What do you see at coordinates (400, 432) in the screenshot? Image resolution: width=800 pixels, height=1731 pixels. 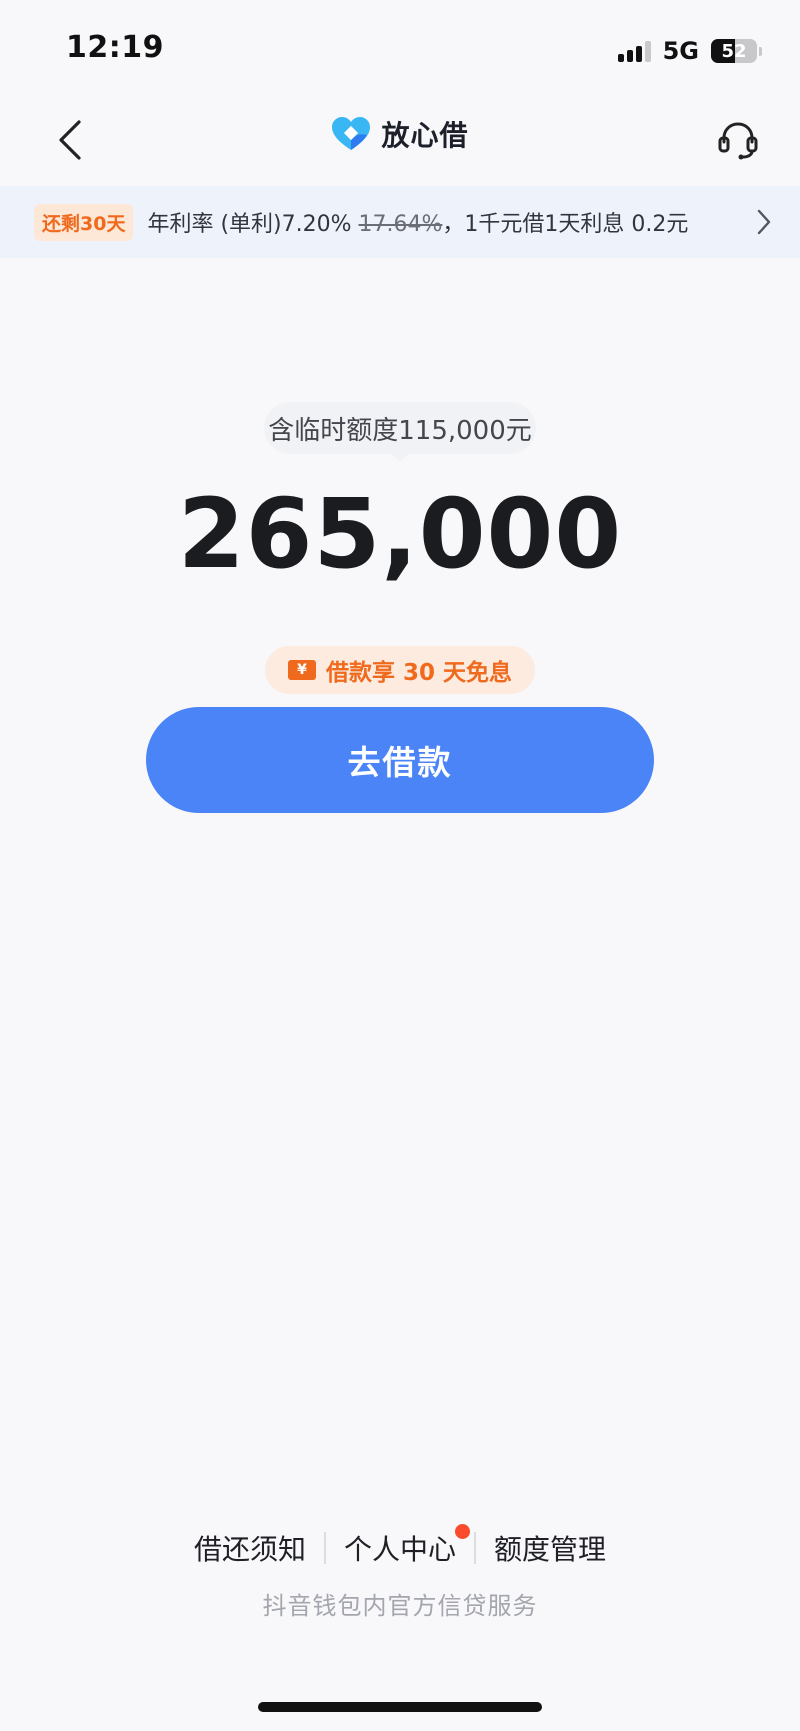 I see `temp-limit-tooltip: 含临时额度115,000元` at bounding box center [400, 432].